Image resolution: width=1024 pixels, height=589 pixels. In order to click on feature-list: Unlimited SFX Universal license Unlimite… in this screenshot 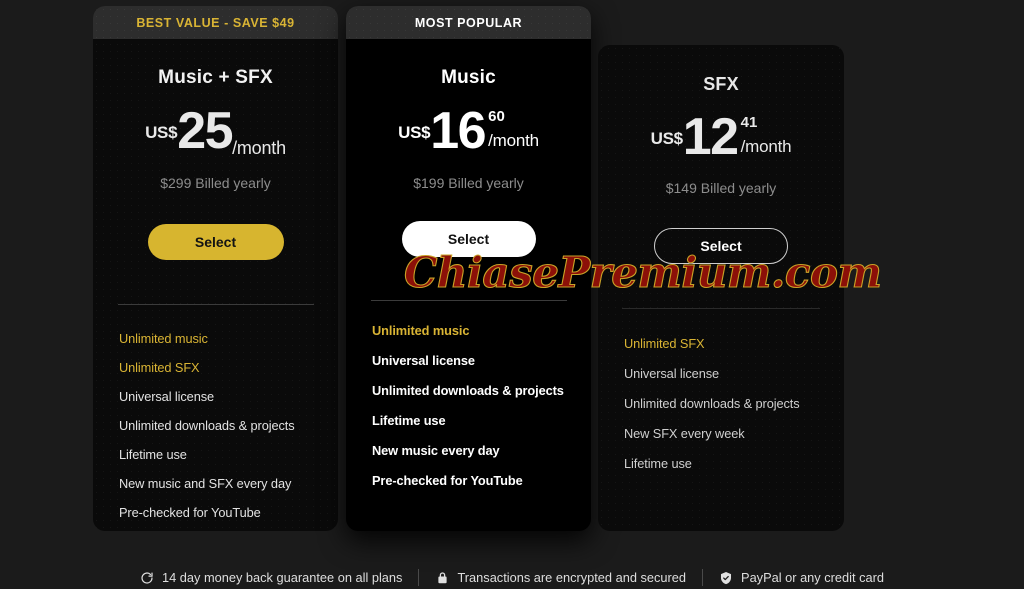, I will do `click(721, 403)`.